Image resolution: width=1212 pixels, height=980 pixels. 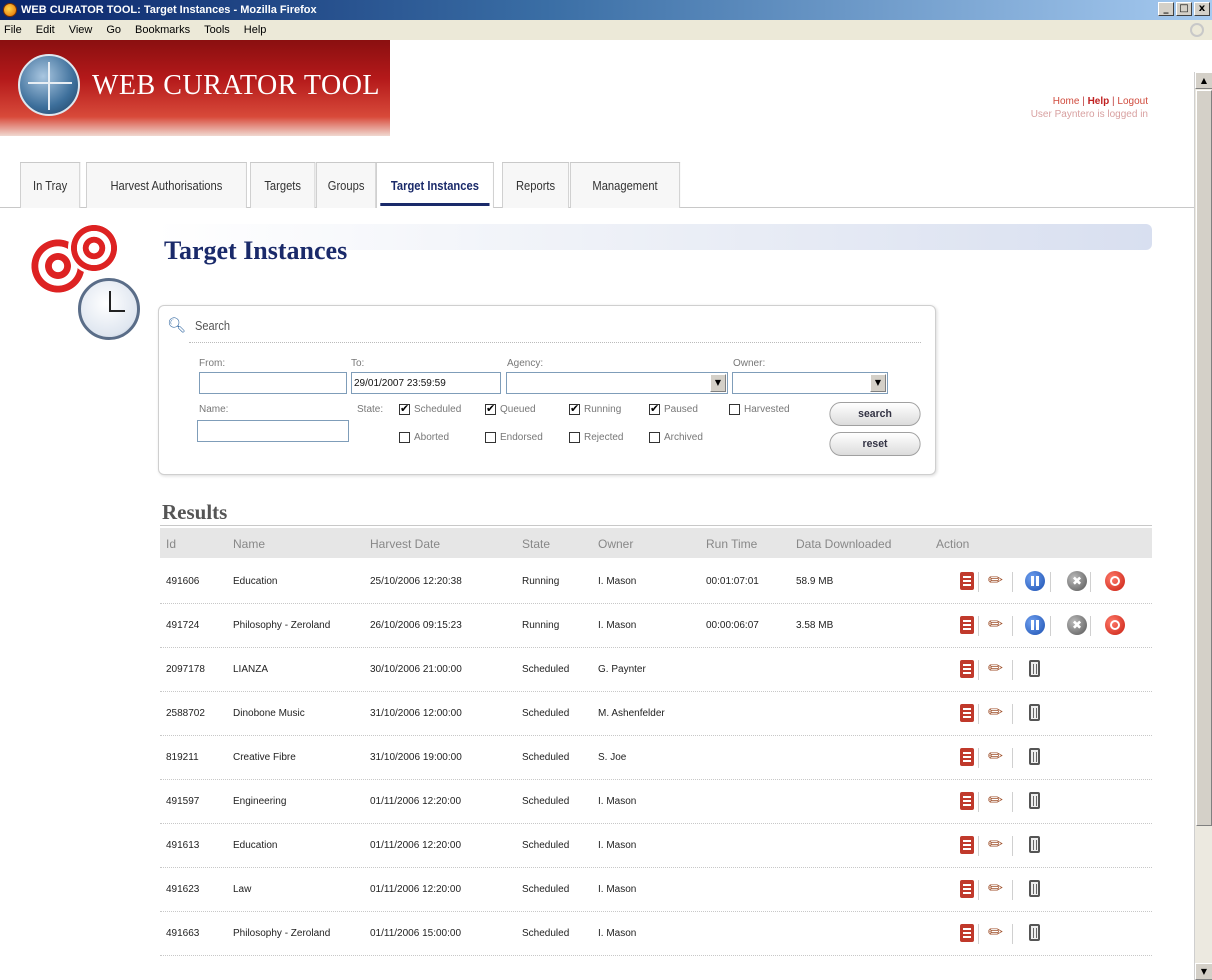 What do you see at coordinates (683, 437) in the screenshot?
I see `checkbox-label: Archived` at bounding box center [683, 437].